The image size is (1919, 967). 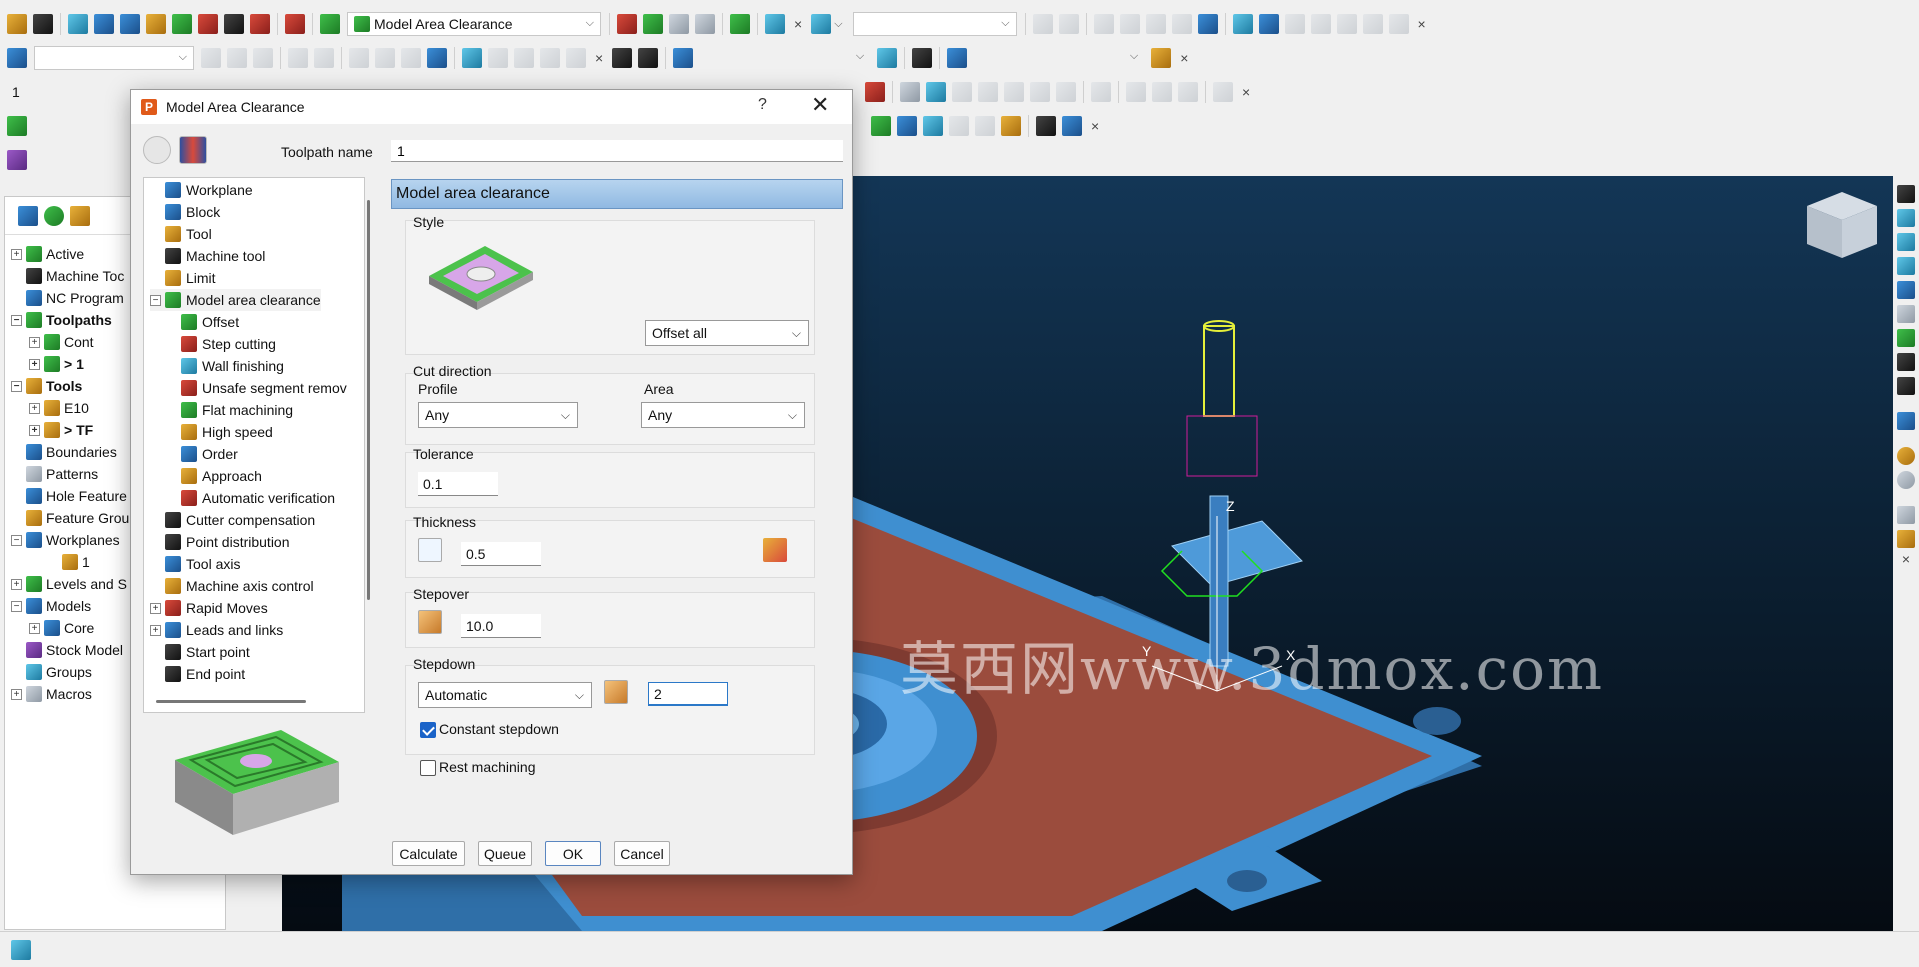 I want to click on user-coordinate-icon, so click(x=17, y=58).